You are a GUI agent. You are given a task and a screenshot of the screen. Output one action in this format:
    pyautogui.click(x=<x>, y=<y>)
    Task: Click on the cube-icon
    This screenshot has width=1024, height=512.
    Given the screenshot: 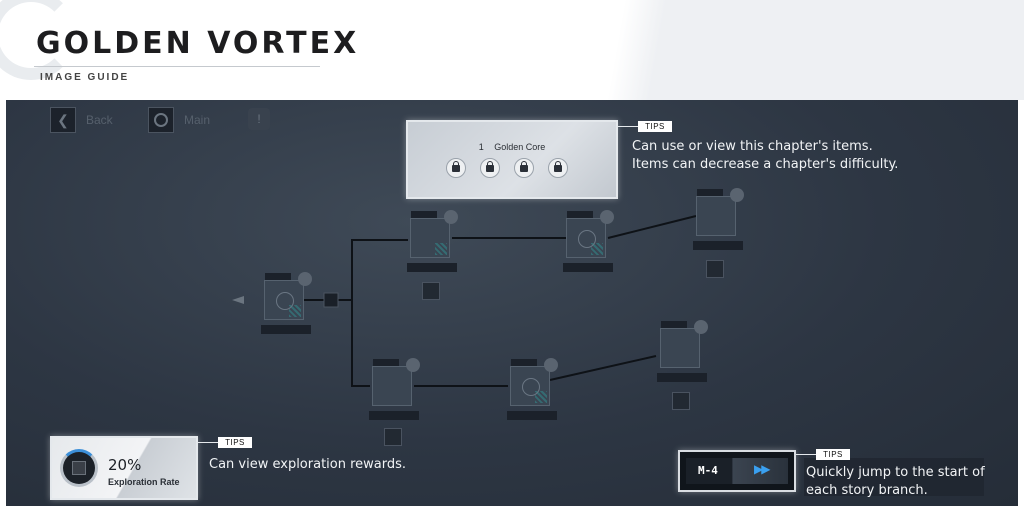 What is the action you would take?
    pyautogui.click(x=79, y=468)
    